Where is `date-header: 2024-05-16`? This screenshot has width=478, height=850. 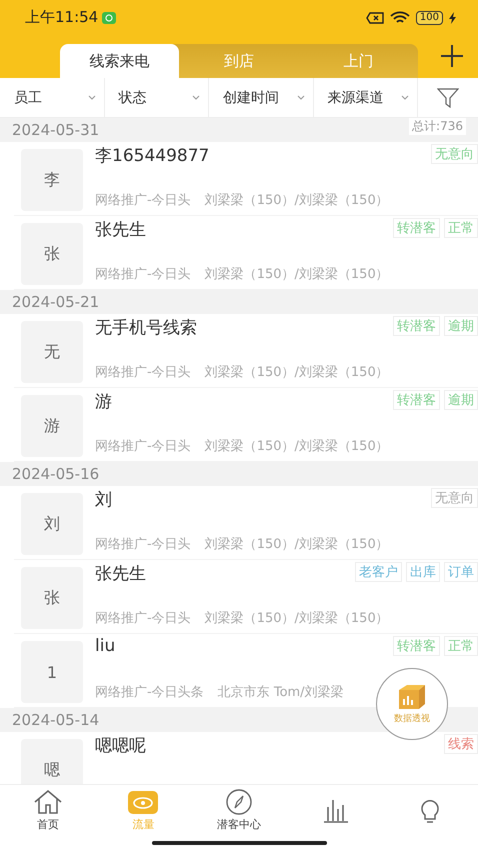 date-header: 2024-05-16 is located at coordinates (56, 474).